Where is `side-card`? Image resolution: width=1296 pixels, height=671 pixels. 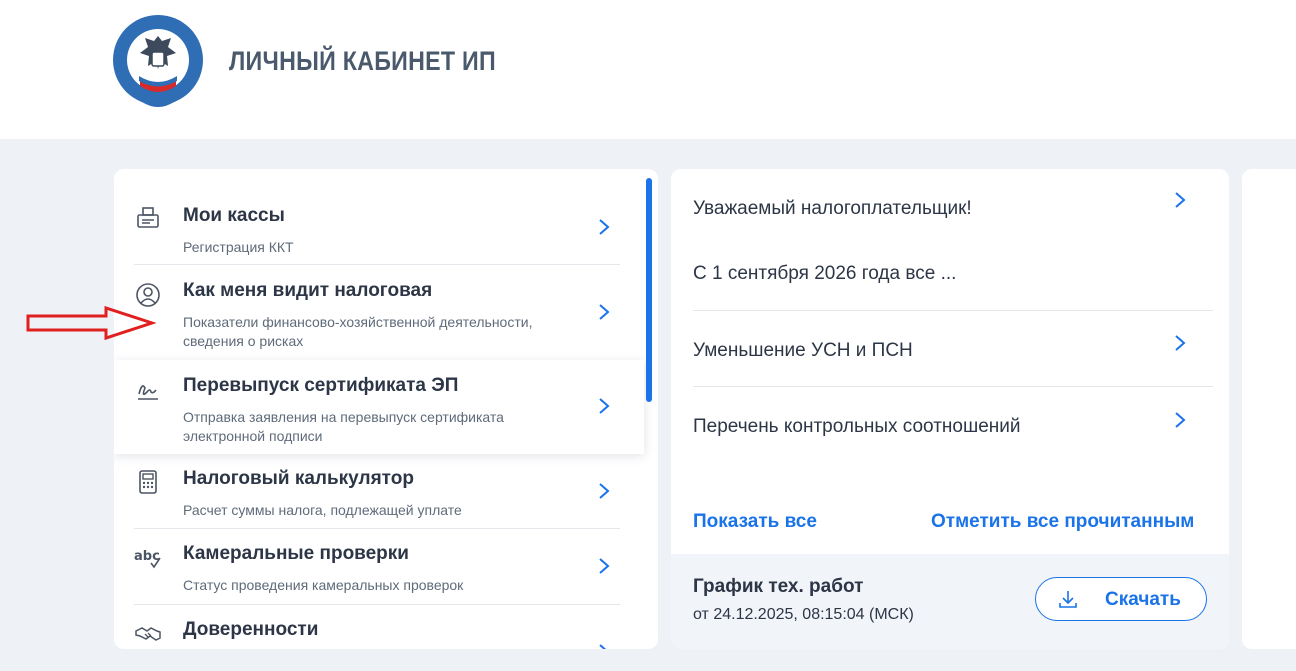 side-card is located at coordinates (1269, 409).